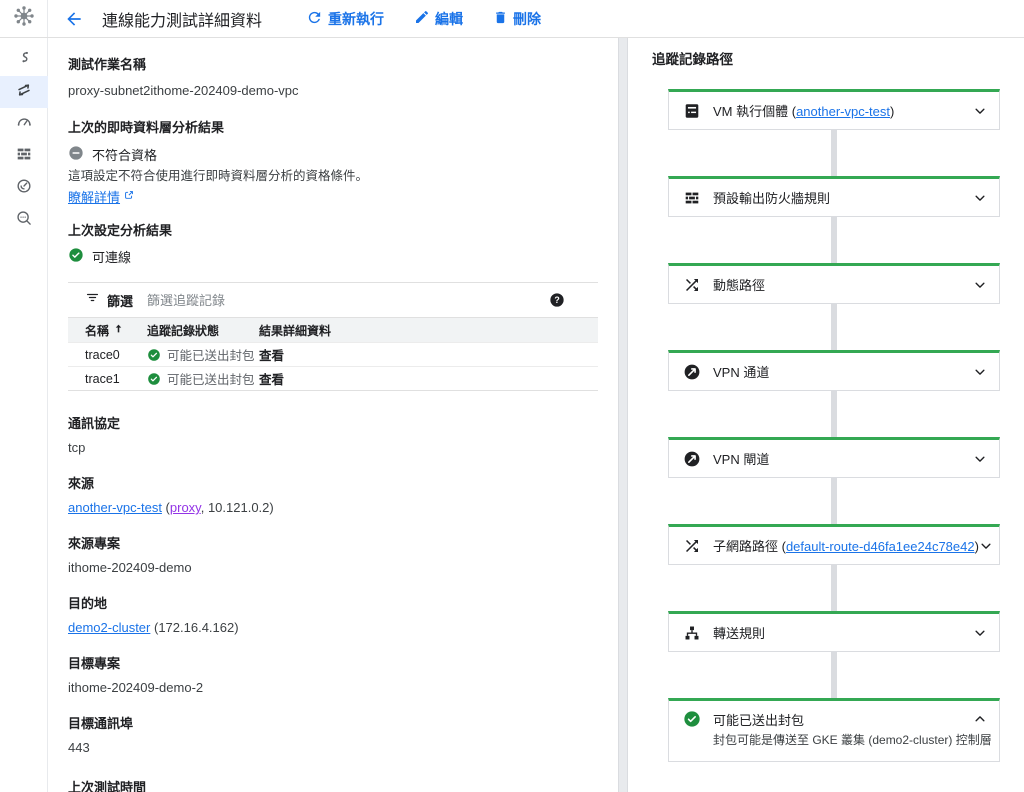 This screenshot has height=792, width=1024. What do you see at coordinates (101, 723) in the screenshot?
I see `target-port-label: 目標通訊埠` at bounding box center [101, 723].